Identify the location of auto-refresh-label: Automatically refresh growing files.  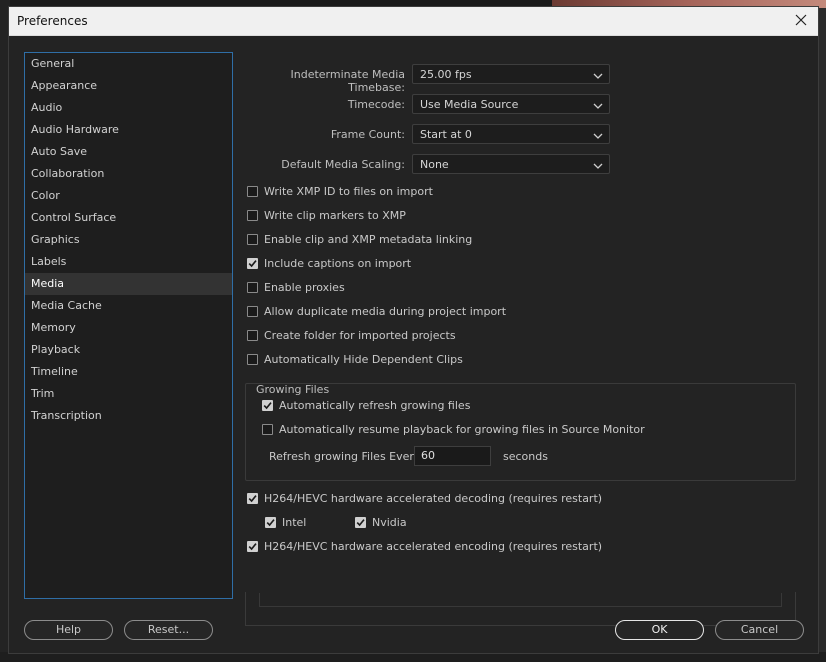
(375, 405).